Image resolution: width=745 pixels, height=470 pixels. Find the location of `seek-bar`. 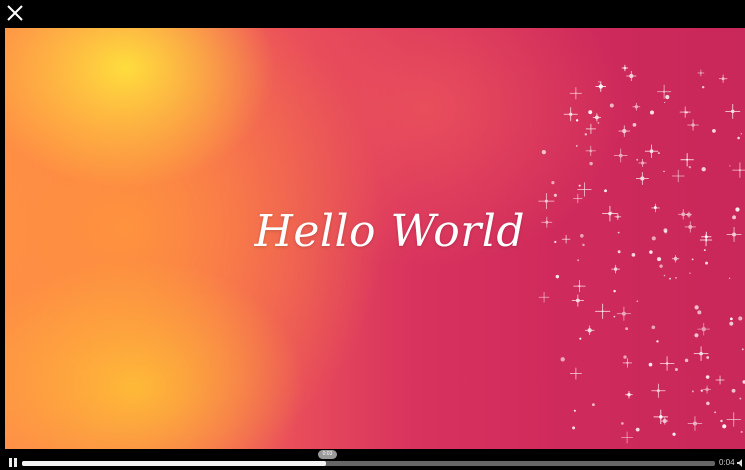

seek-bar is located at coordinates (368, 463).